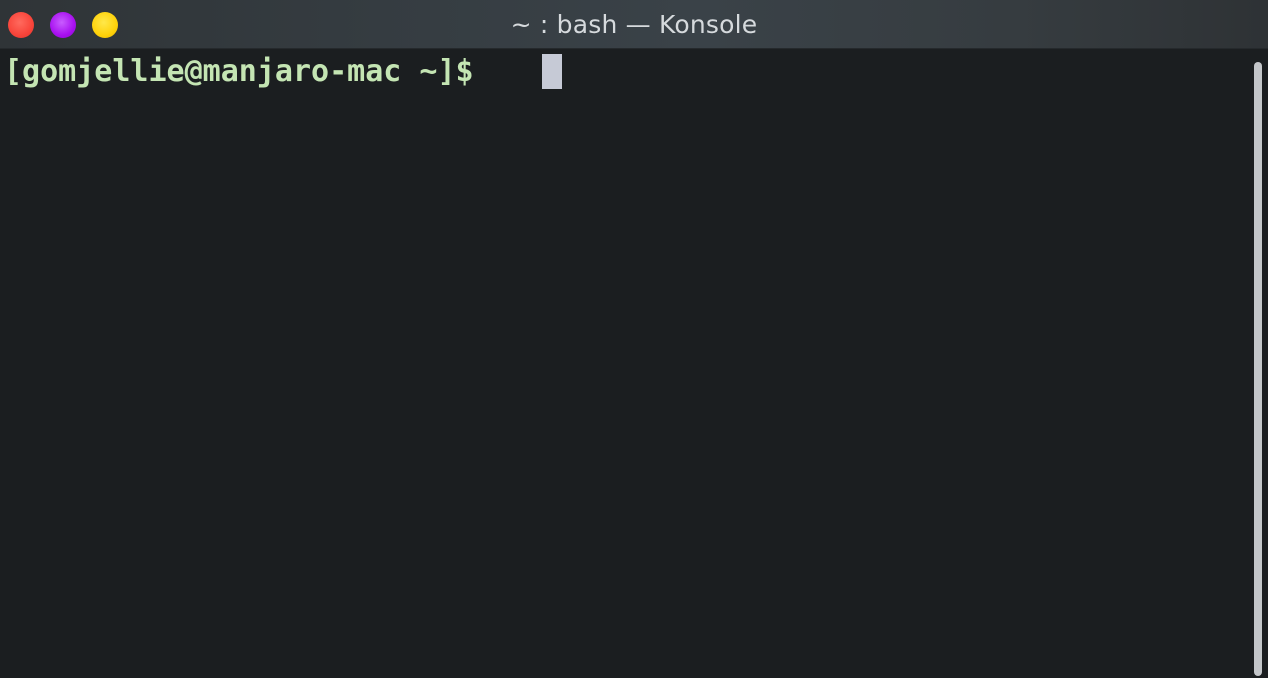  Describe the element at coordinates (1258, 369) in the screenshot. I see `vertical-scrollbar` at that location.